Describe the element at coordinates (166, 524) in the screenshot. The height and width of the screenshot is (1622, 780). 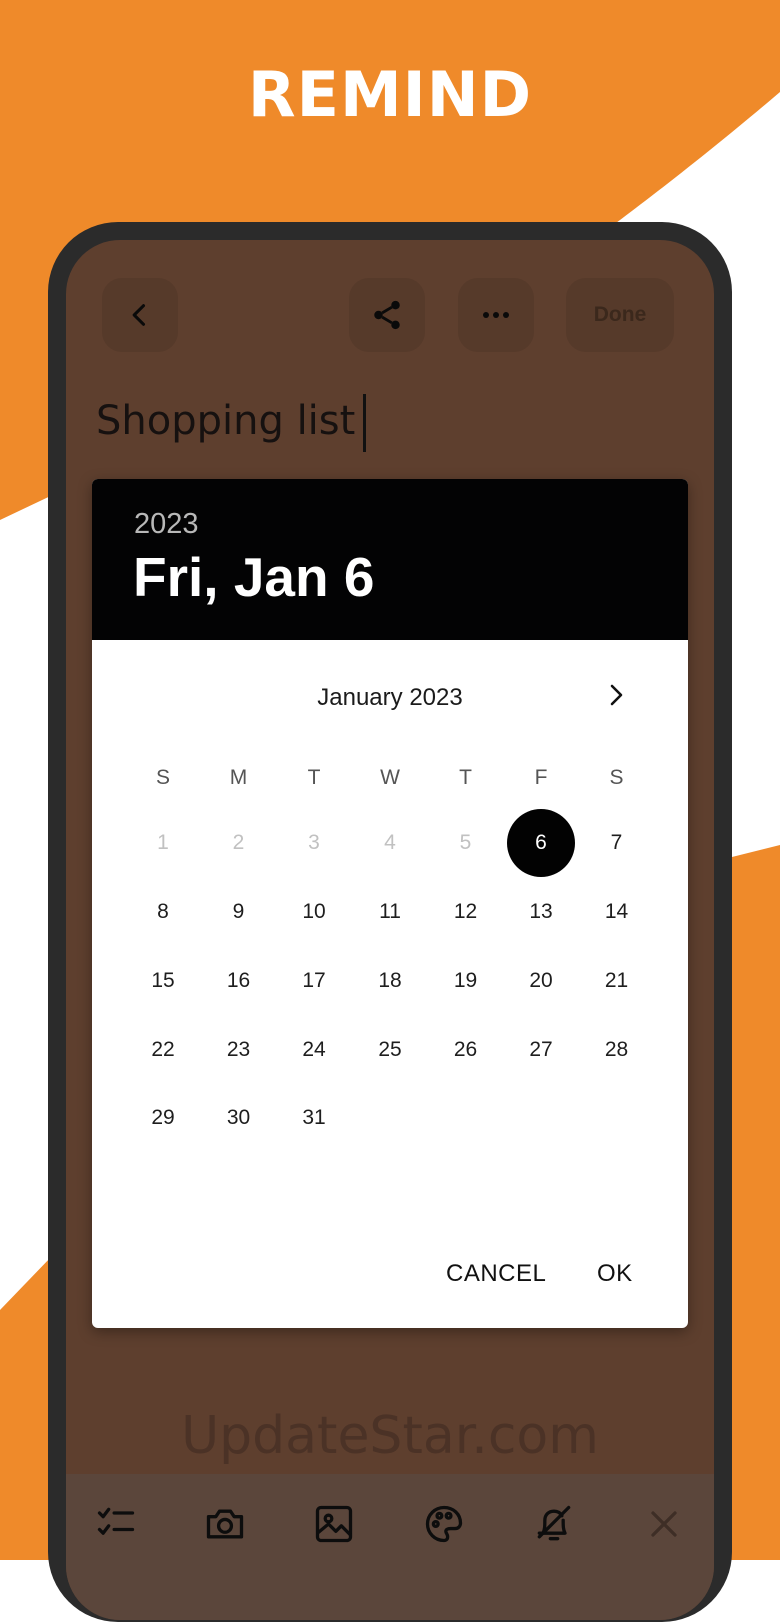
I see `year-label: 2023` at that location.